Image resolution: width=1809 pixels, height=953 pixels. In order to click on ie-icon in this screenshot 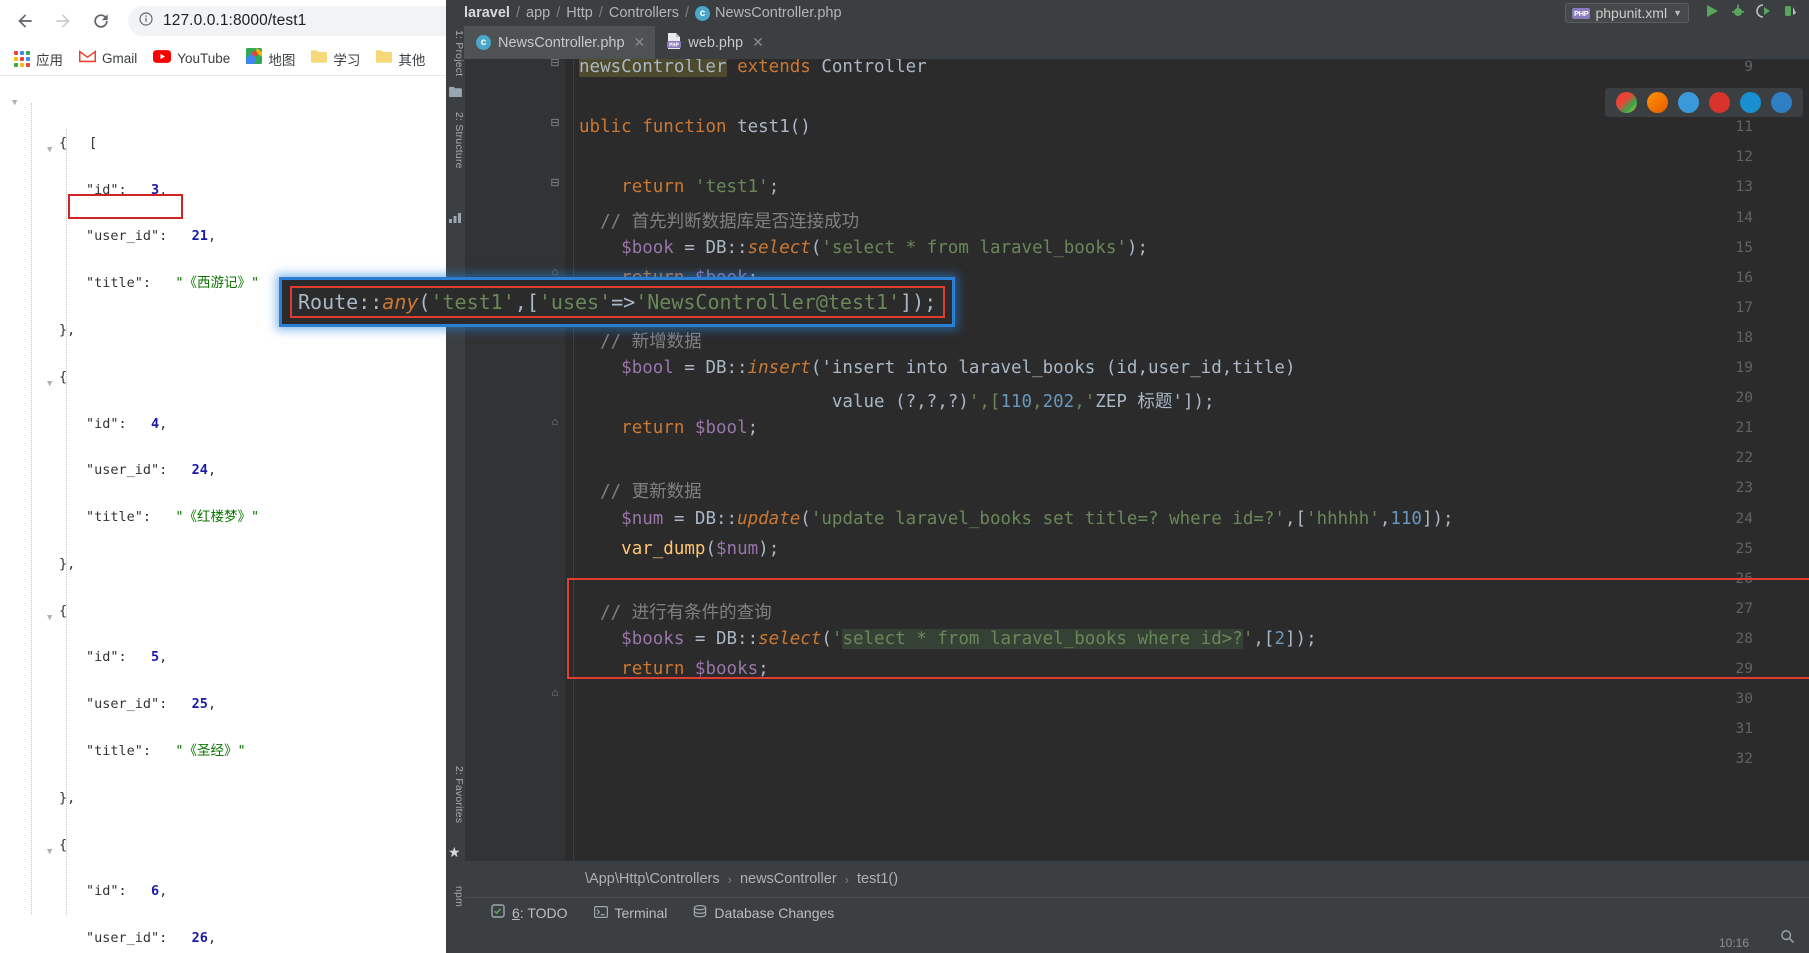, I will do `click(1781, 102)`.